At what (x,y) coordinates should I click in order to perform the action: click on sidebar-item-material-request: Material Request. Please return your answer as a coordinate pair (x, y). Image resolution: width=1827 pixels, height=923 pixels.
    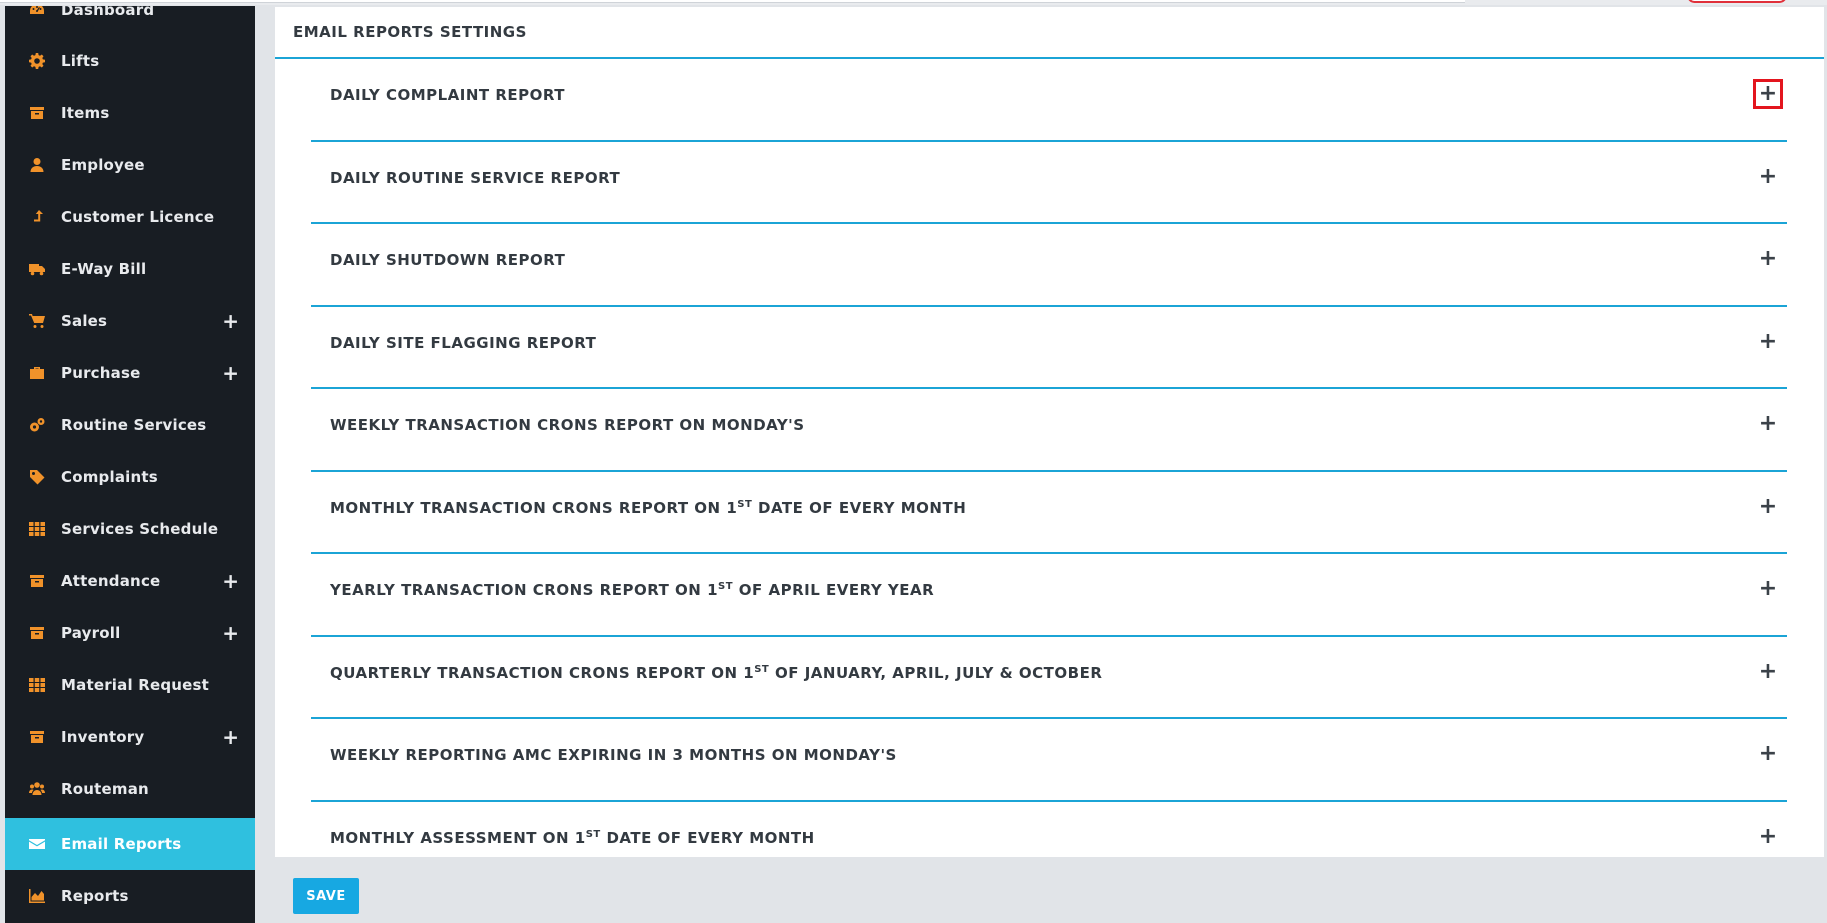
    Looking at the image, I should click on (130, 685).